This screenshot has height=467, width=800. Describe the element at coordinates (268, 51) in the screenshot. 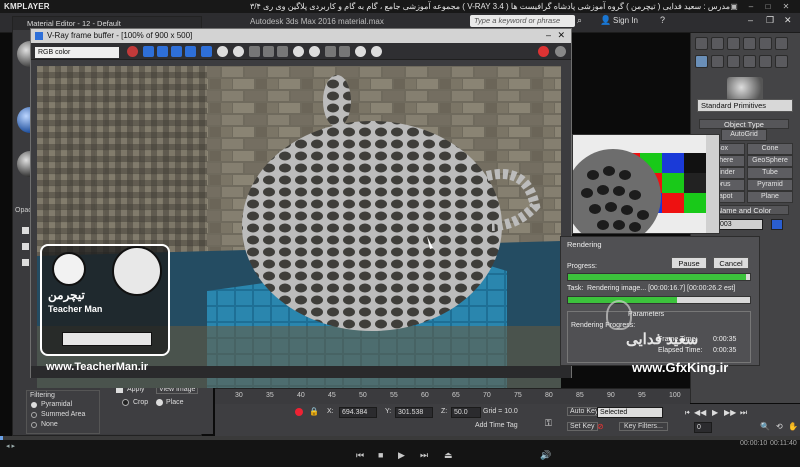

I see `duplicate-icon` at that location.